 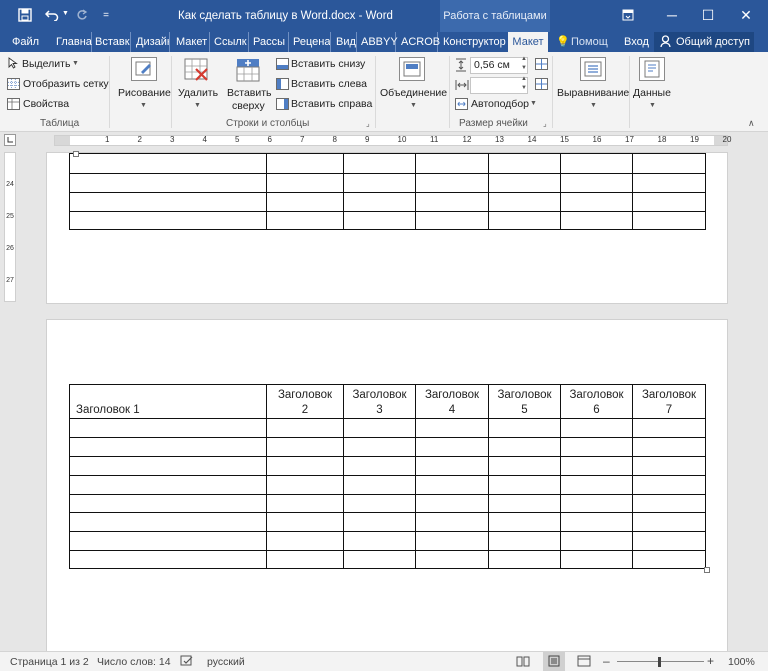 What do you see at coordinates (596, 401) in the screenshot?
I see `table-header-cell: Заголовок 6` at bounding box center [596, 401].